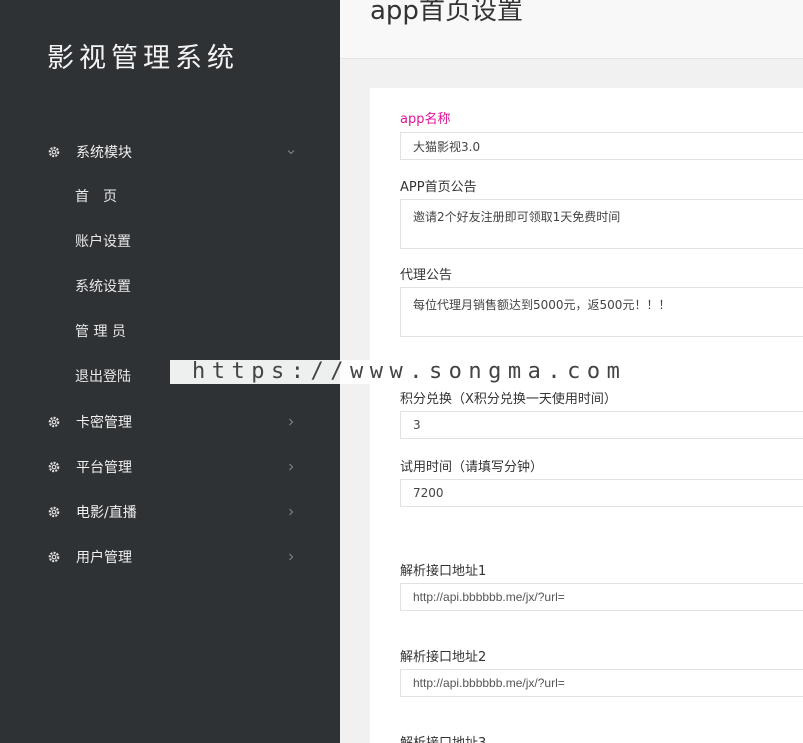  I want to click on sidebar-group-label: 卡密管理, so click(104, 423).